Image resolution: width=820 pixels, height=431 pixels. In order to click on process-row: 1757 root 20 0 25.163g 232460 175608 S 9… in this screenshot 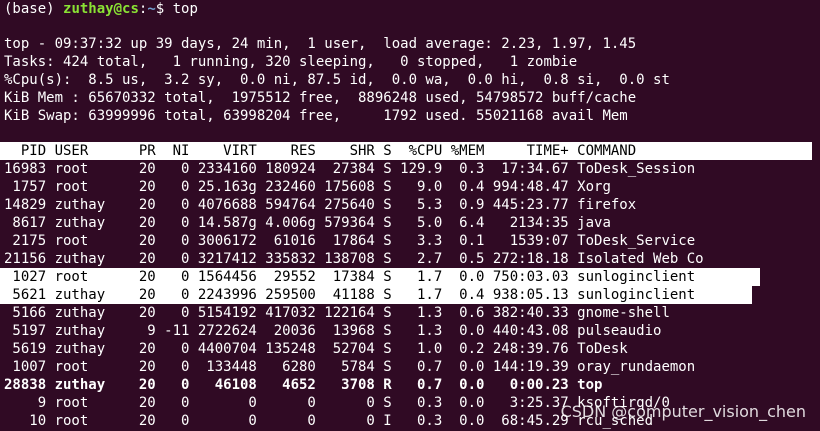, I will do `click(307, 187)`.